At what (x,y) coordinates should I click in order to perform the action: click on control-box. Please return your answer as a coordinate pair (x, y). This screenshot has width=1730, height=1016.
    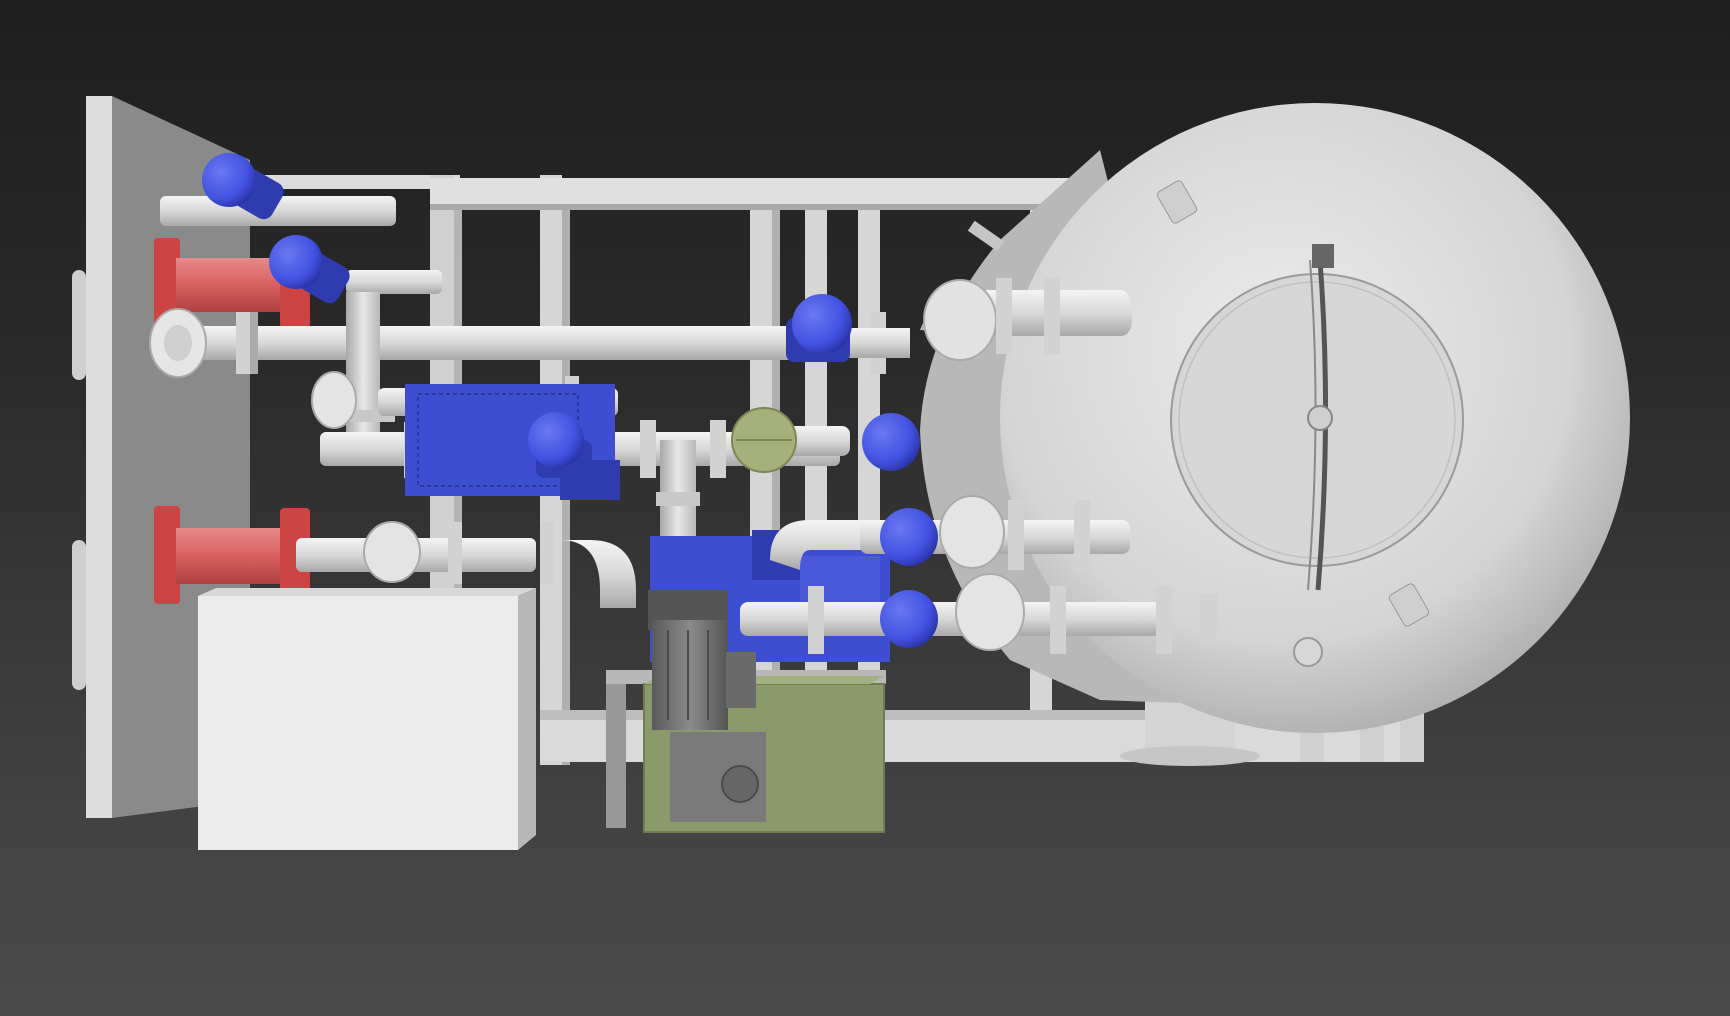
    Looking at the image, I should click on (367, 719).